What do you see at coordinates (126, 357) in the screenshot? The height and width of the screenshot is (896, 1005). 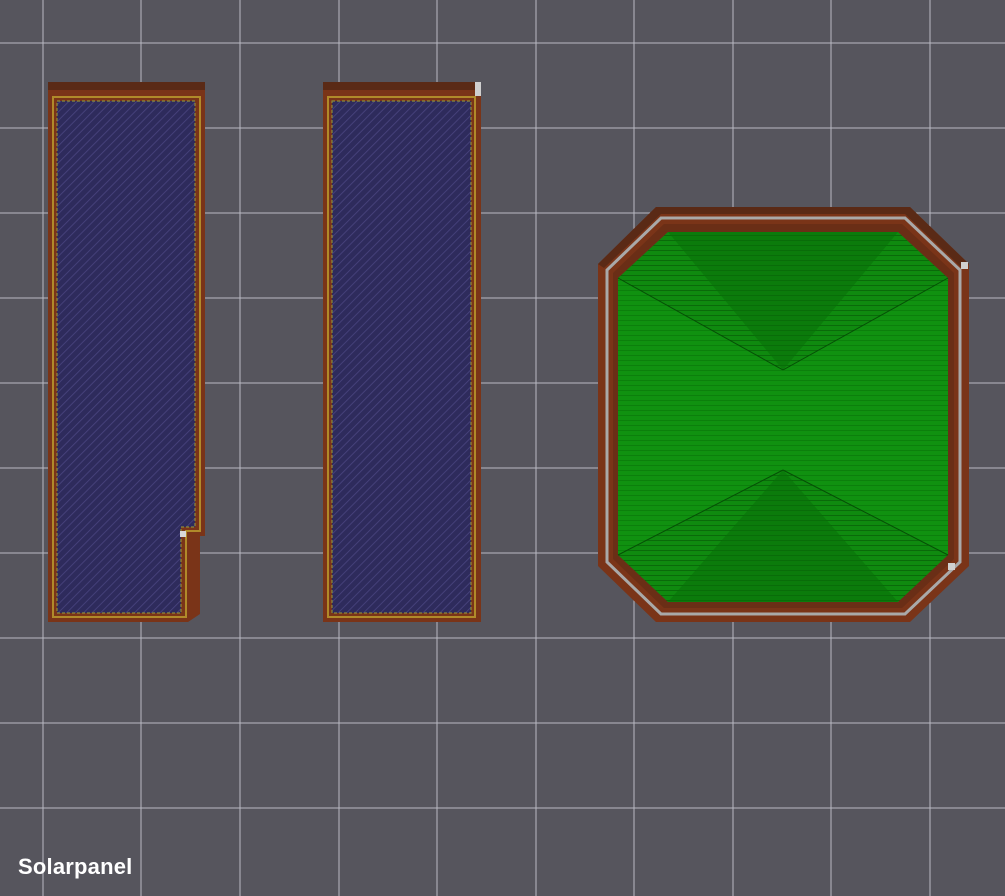 I see `panel-left-infill` at bounding box center [126, 357].